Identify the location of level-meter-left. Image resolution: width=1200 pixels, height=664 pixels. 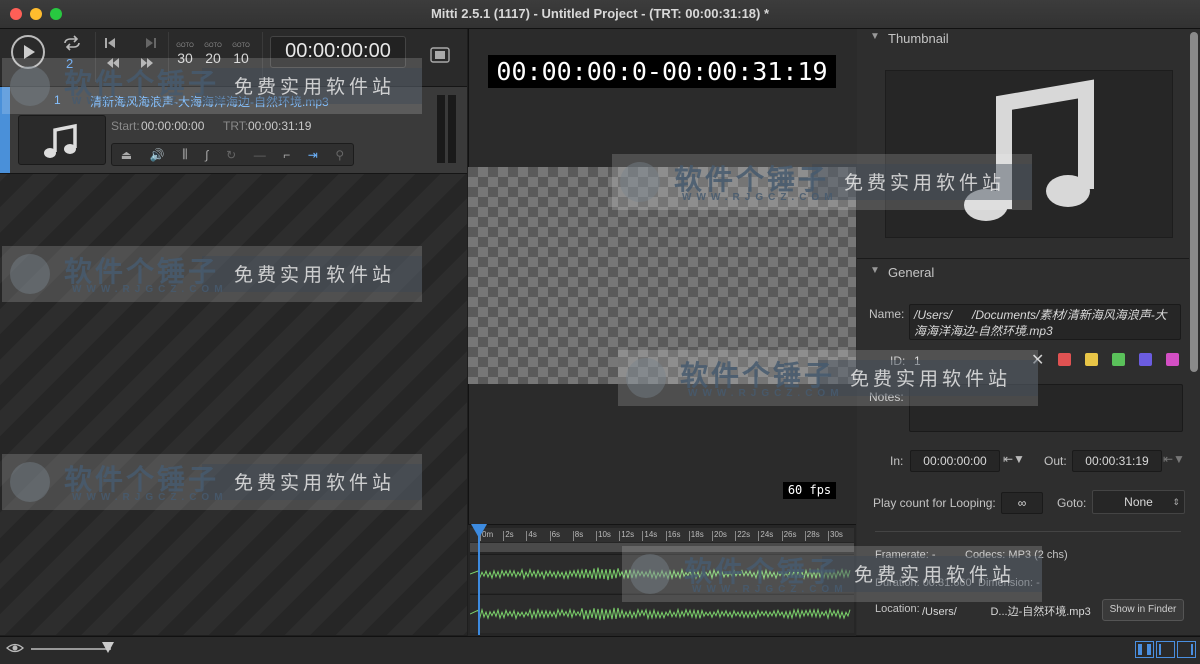
(441, 129).